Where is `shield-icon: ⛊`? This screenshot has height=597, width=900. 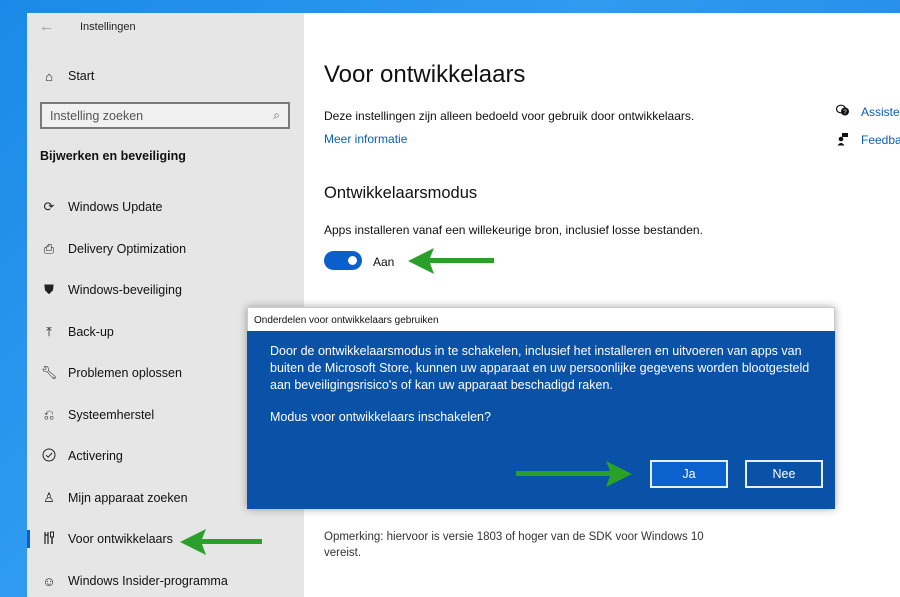 shield-icon: ⛊ is located at coordinates (49, 289).